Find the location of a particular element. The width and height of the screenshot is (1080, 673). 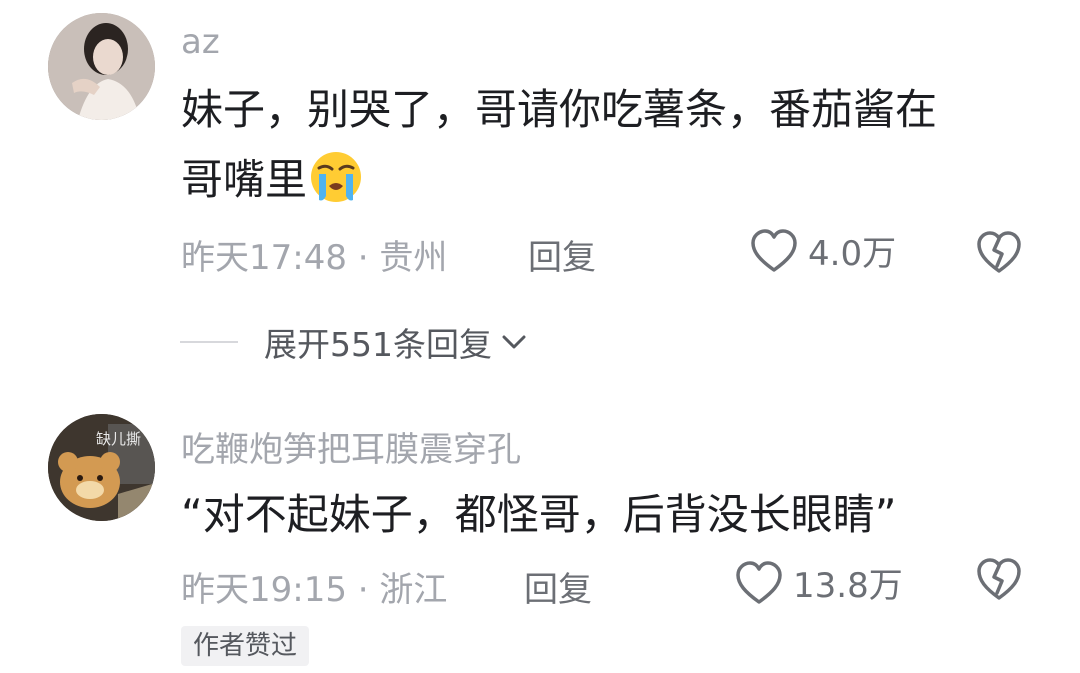

like-button: 13.8万 is located at coordinates (819, 582).